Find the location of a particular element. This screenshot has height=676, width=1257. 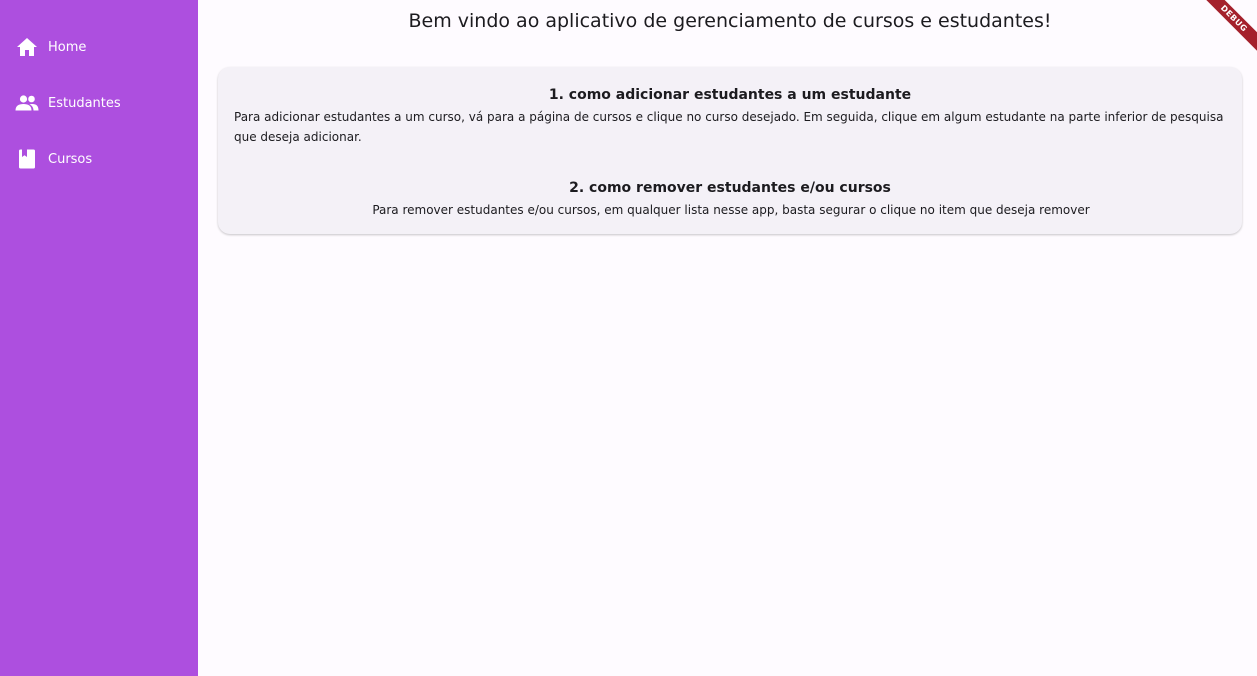

sidebar-item-cursos: Cursos is located at coordinates (99, 159).